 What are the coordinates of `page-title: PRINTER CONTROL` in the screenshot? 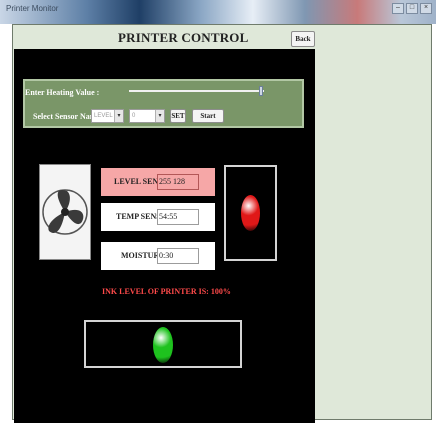 It's located at (183, 37).